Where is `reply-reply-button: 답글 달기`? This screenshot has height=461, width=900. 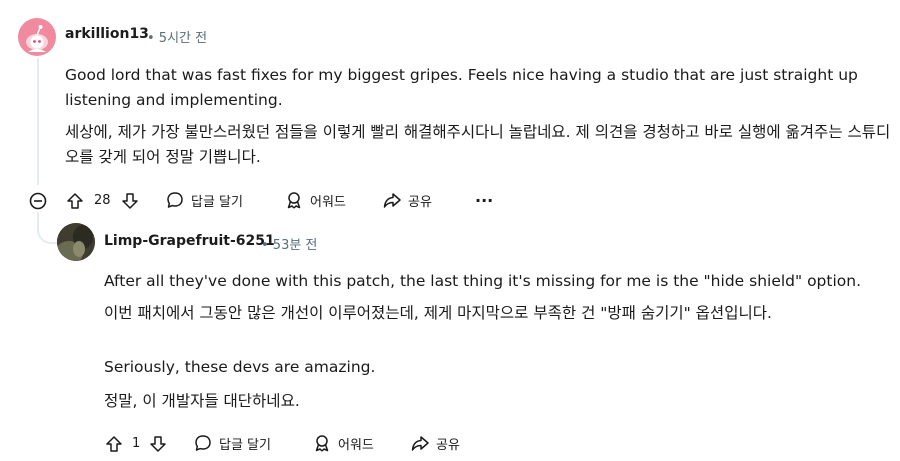
reply-reply-button: 답글 달기 is located at coordinates (232, 443).